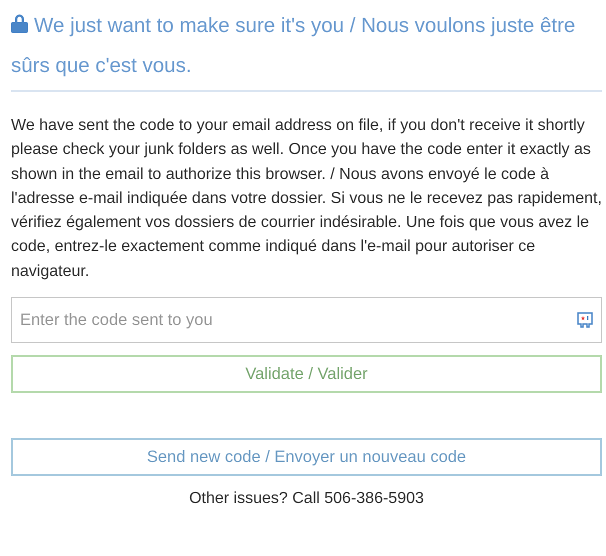 The height and width of the screenshot is (556, 606). I want to click on resend-code-button: Send new code / Envoyer un nouveau code, so click(306, 457).